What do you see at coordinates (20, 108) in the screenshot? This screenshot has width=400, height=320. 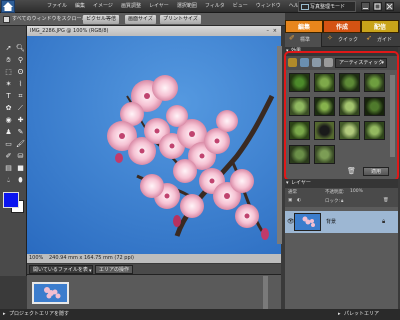 I see `straighten-tool-icon: ⟋` at bounding box center [20, 108].